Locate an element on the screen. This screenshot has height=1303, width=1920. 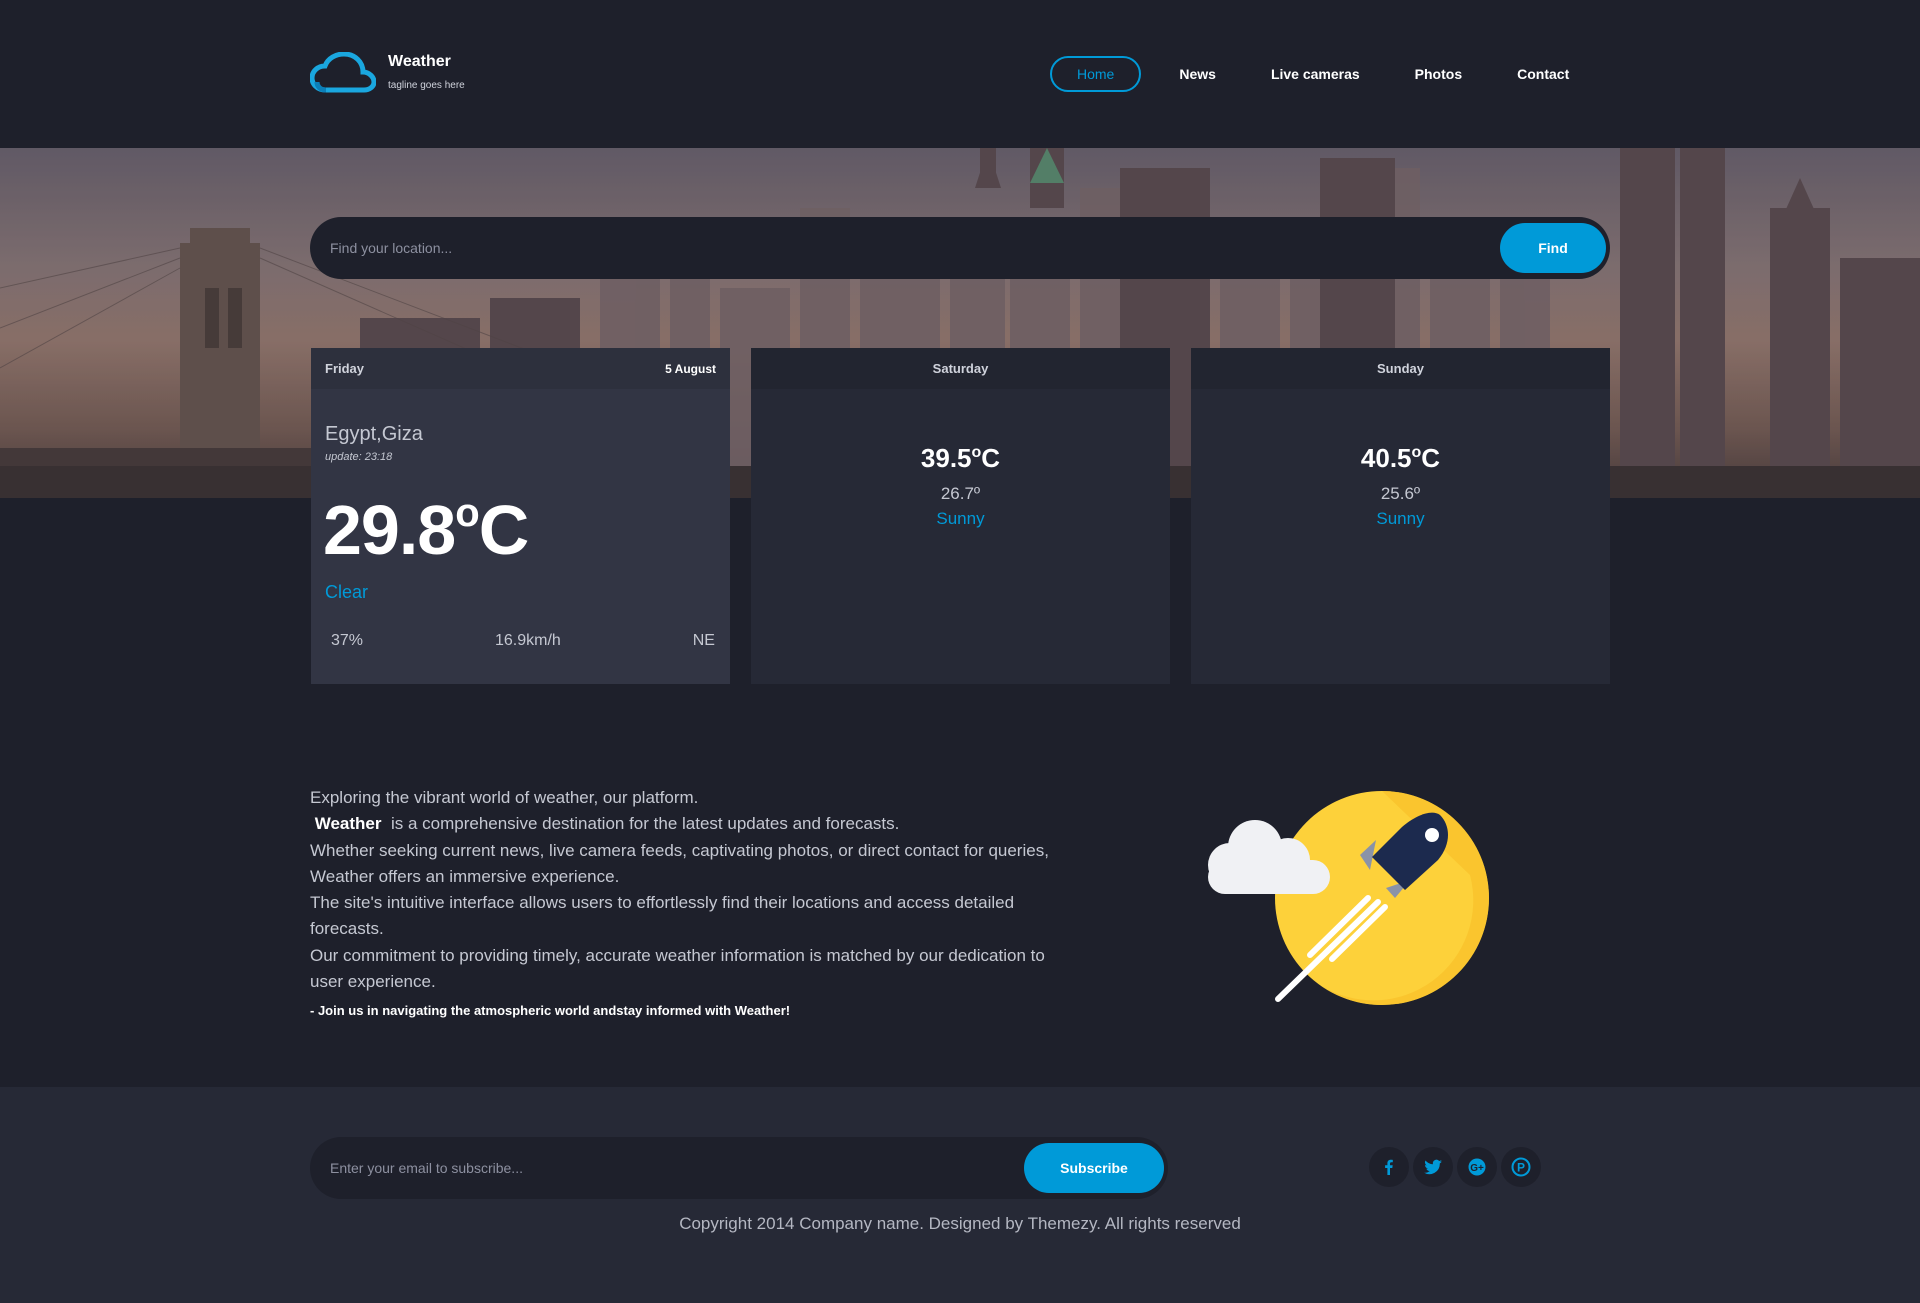
forecast-low-temp: 26.7º is located at coordinates (960, 493).